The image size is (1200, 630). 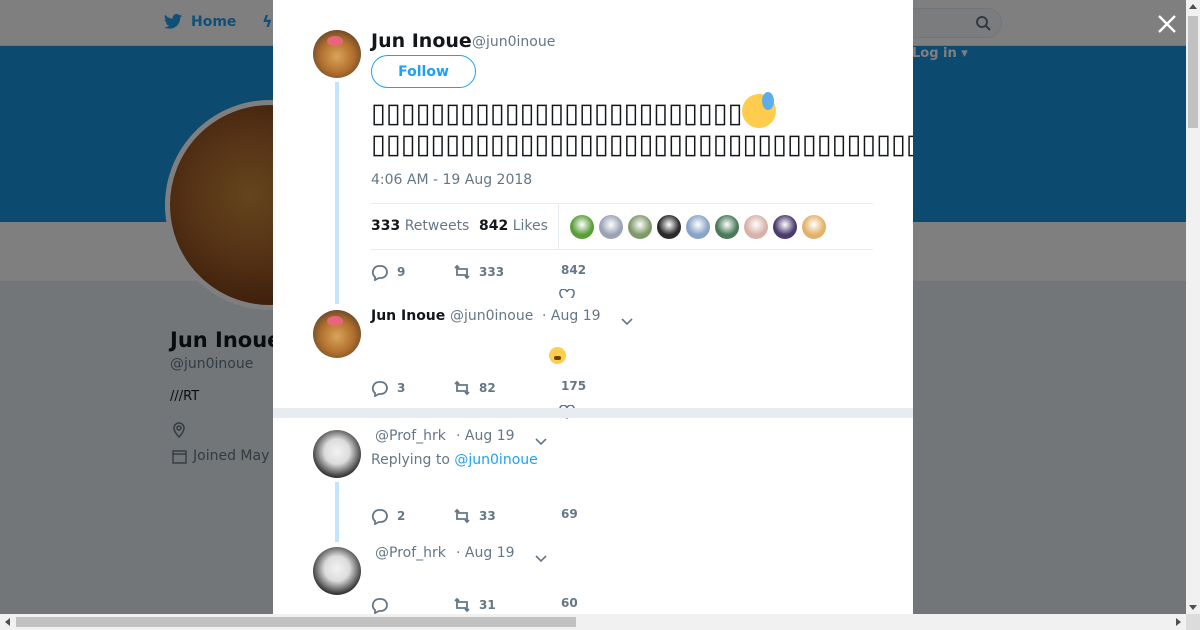 I want to click on like-action: 60, so click(x=569, y=603).